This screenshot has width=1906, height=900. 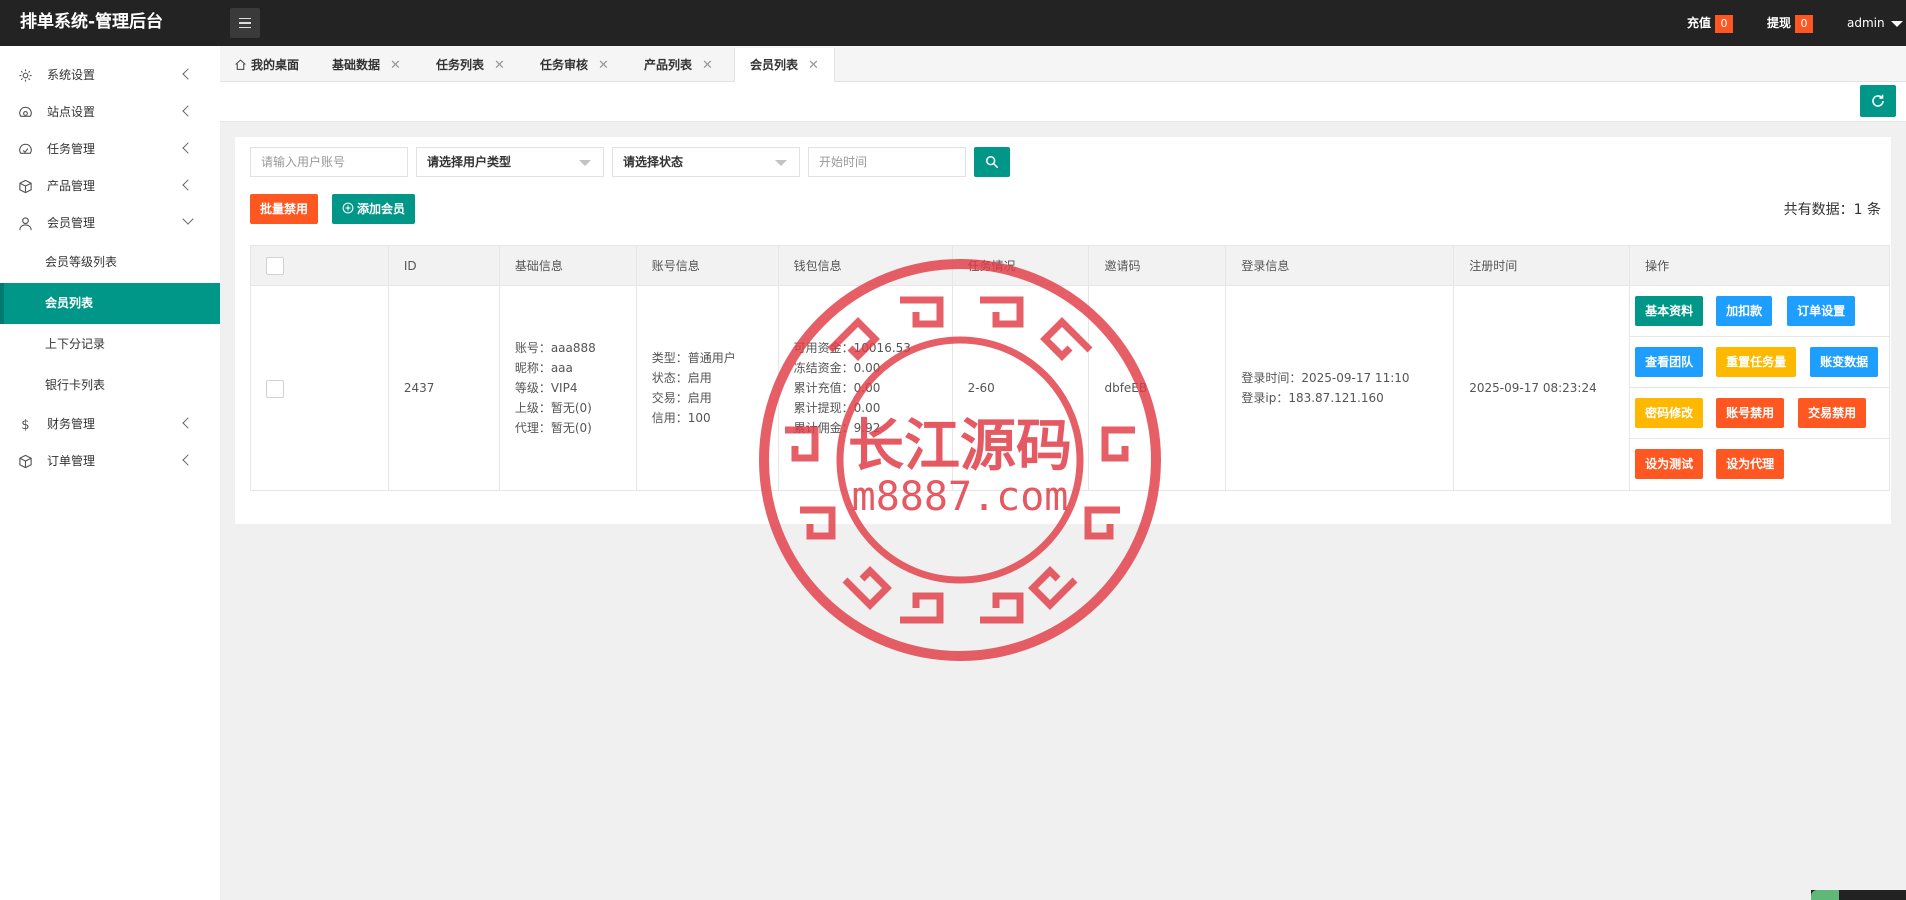 I want to click on account-trade: 交易：启用, so click(x=681, y=398).